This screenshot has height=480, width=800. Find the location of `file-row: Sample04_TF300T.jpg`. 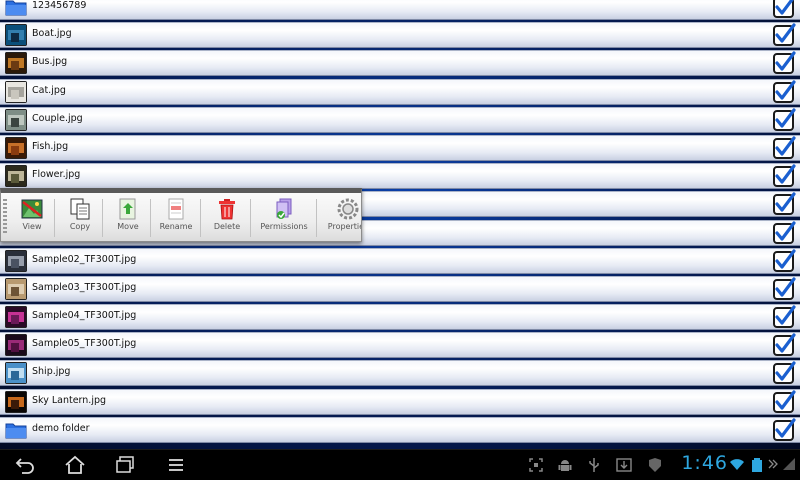

file-row: Sample04_TF300T.jpg is located at coordinates (400, 317).